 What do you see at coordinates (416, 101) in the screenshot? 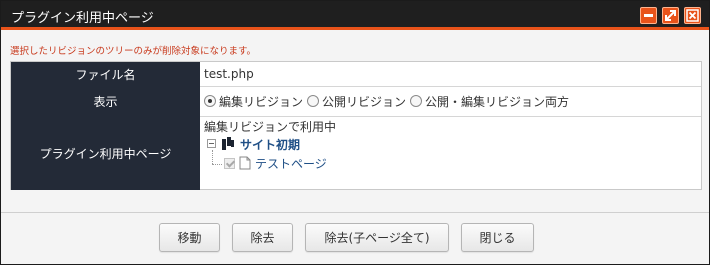
I see `radio-both-revisions-dot` at bounding box center [416, 101].